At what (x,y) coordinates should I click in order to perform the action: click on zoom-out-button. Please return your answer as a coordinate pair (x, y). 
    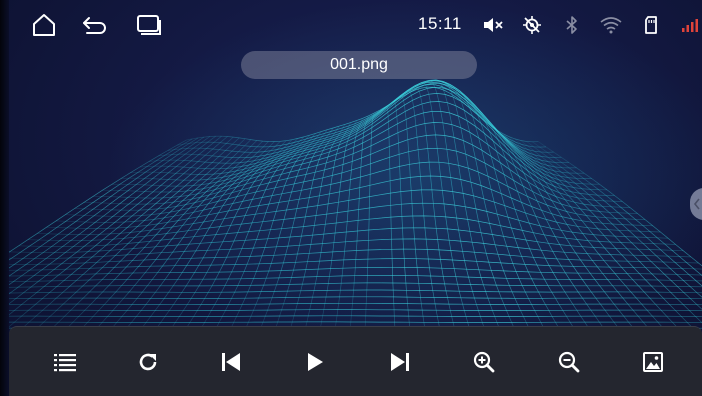
    Looking at the image, I should click on (569, 362).